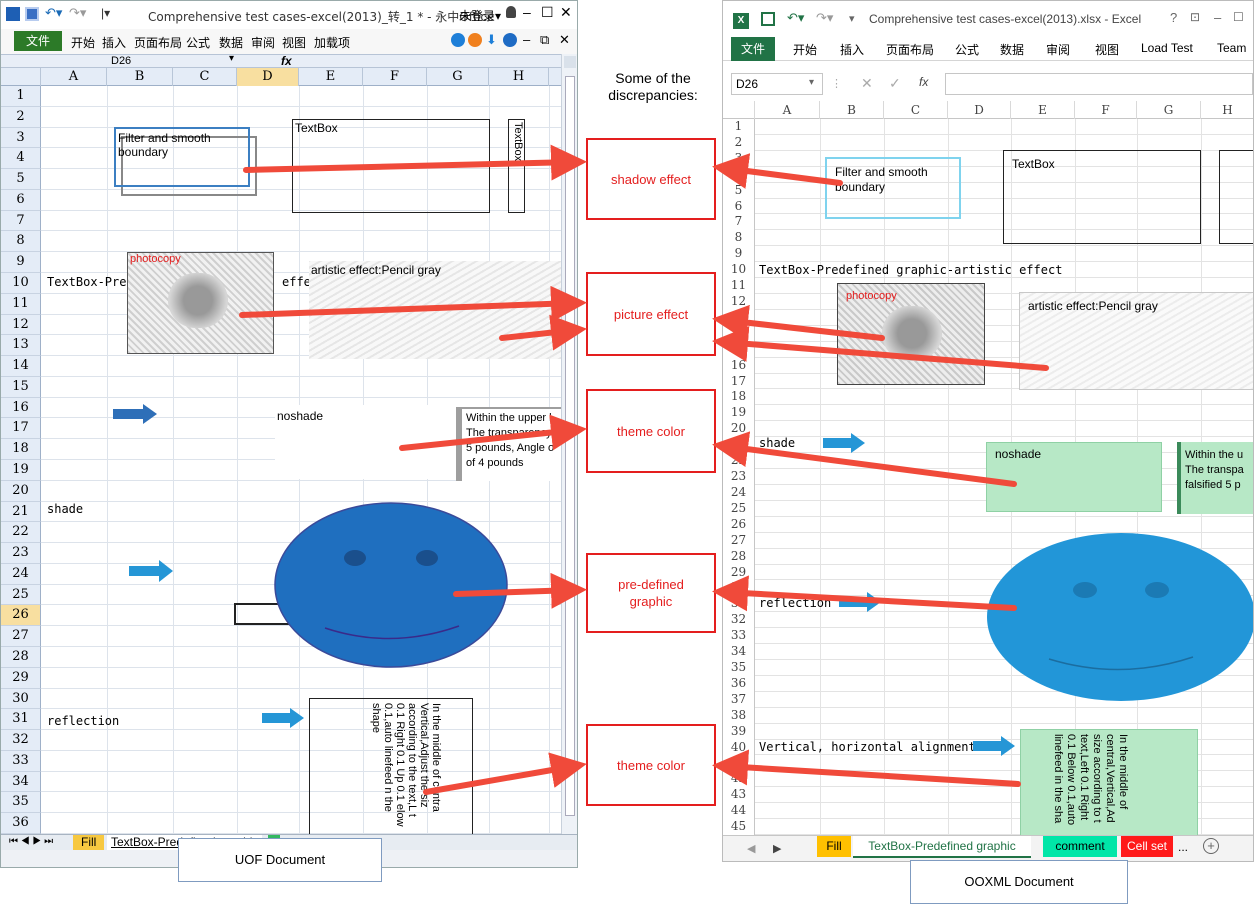 This screenshot has height=913, width=1254. What do you see at coordinates (564, 40) in the screenshot?
I see `ribbon-close-icon: ✕` at bounding box center [564, 40].